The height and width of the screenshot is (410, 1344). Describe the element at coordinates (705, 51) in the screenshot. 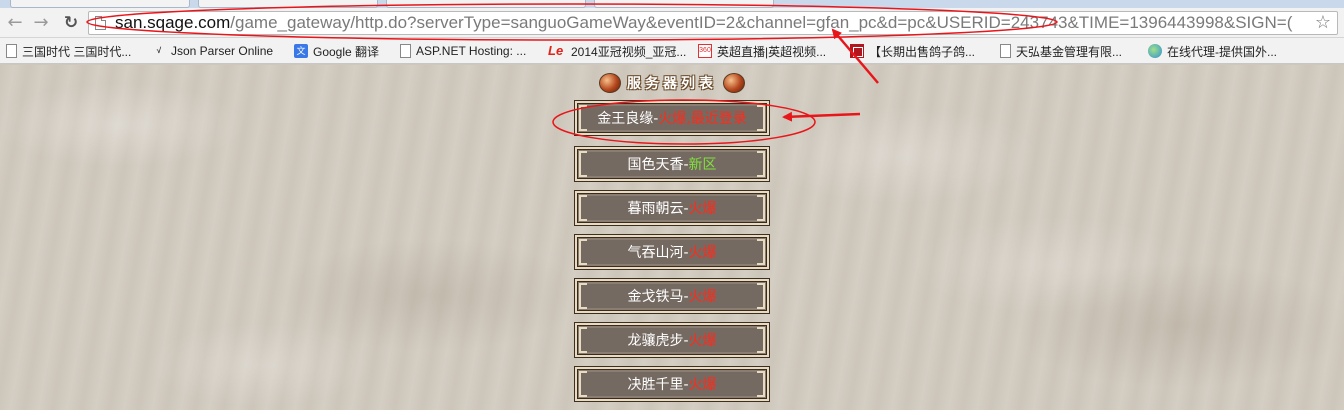

I see `sports360-icon: 360` at that location.